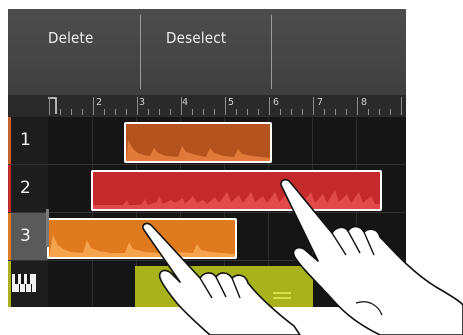  I want to click on ruler-bar-number: 6, so click(276, 102).